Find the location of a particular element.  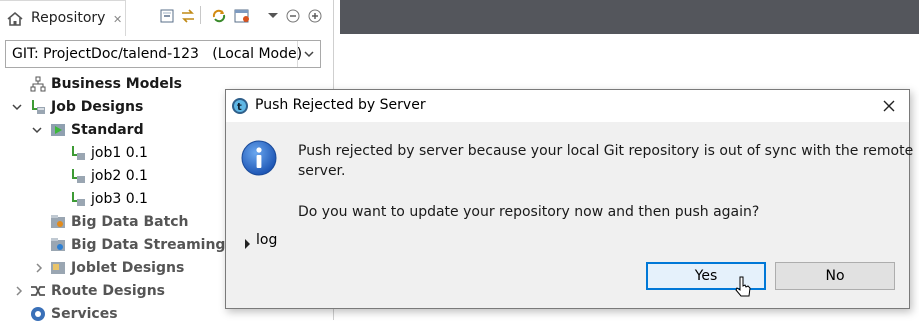

toolbar-separator is located at coordinates (200, 15).